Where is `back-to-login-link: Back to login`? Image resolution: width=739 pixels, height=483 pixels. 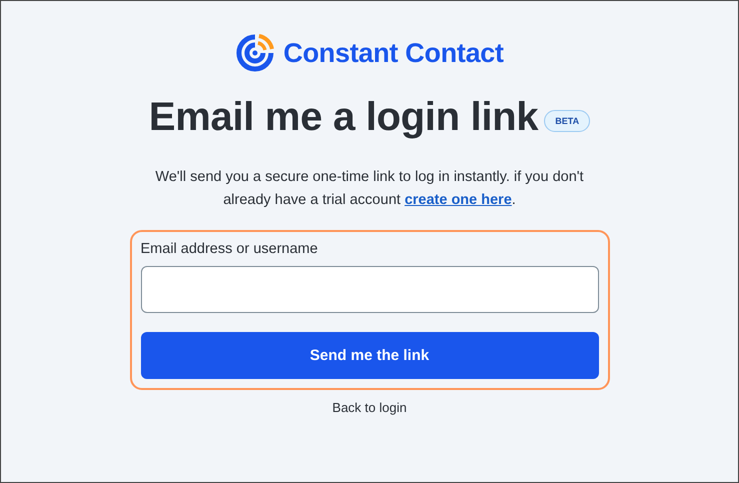 back-to-login-link: Back to login is located at coordinates (369, 407).